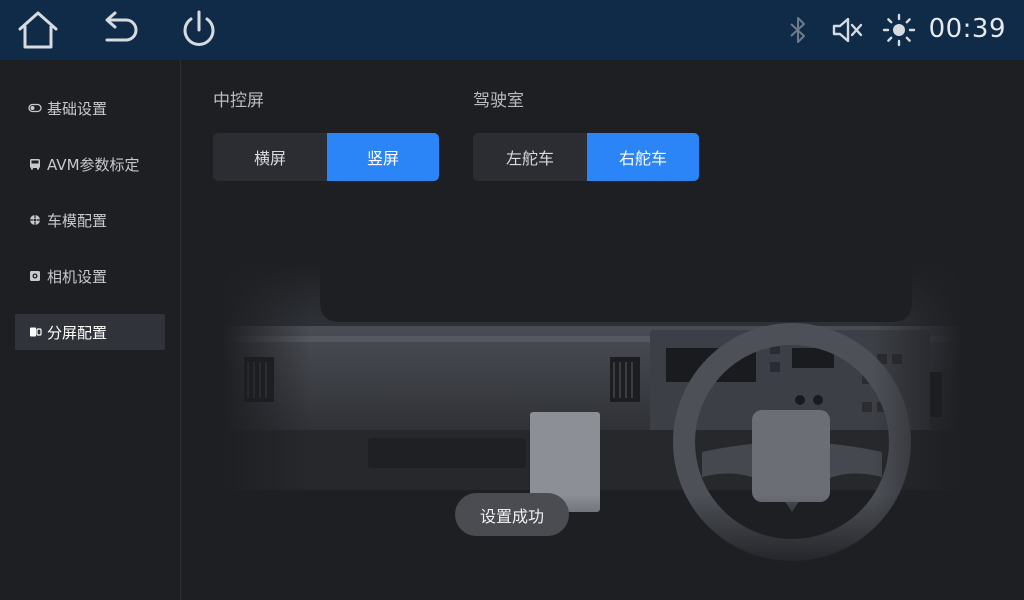 This screenshot has height=600, width=1024. What do you see at coordinates (530, 157) in the screenshot?
I see `left-hand-drive-option: 左舵车` at bounding box center [530, 157].